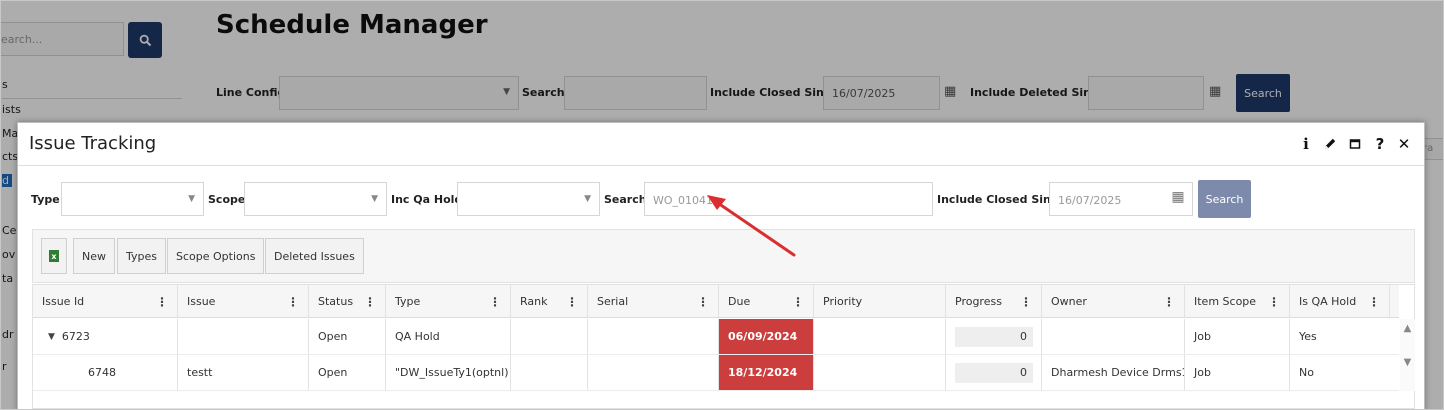  I want to click on column-header-progress: Progress ⋮, so click(994, 301).